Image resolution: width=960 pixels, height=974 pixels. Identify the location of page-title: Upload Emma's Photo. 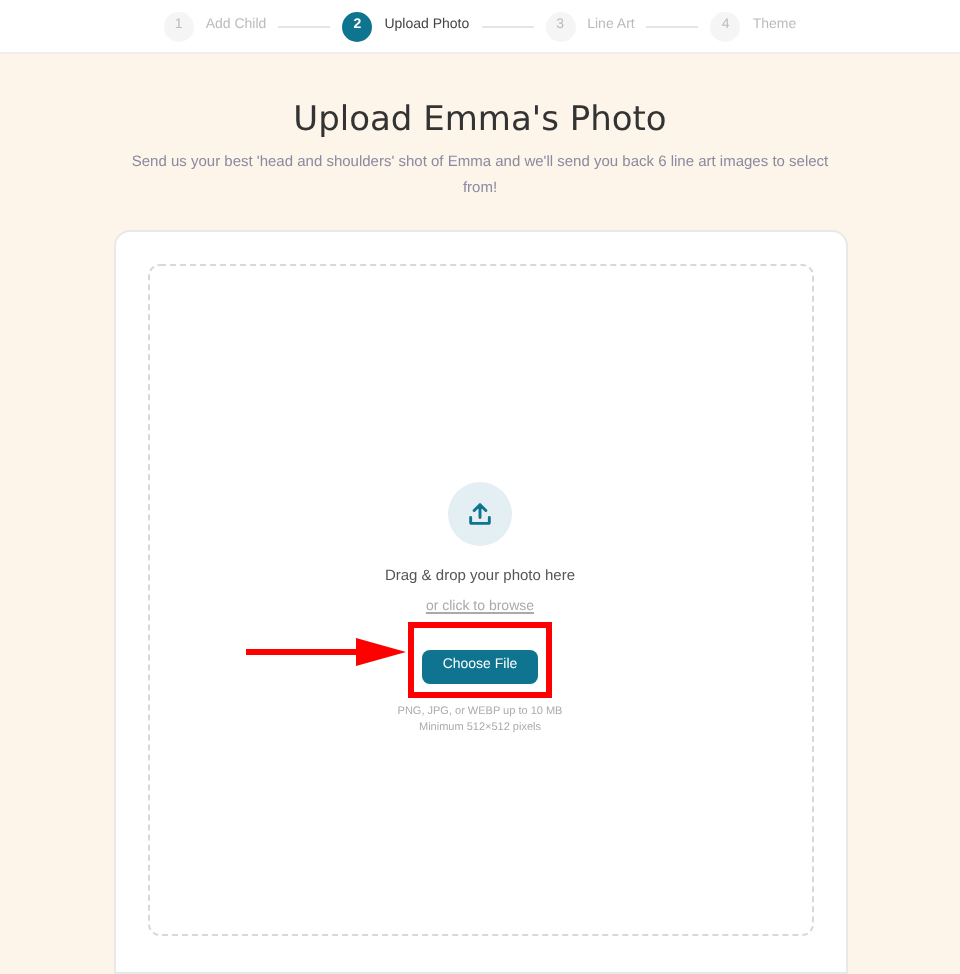
(480, 120).